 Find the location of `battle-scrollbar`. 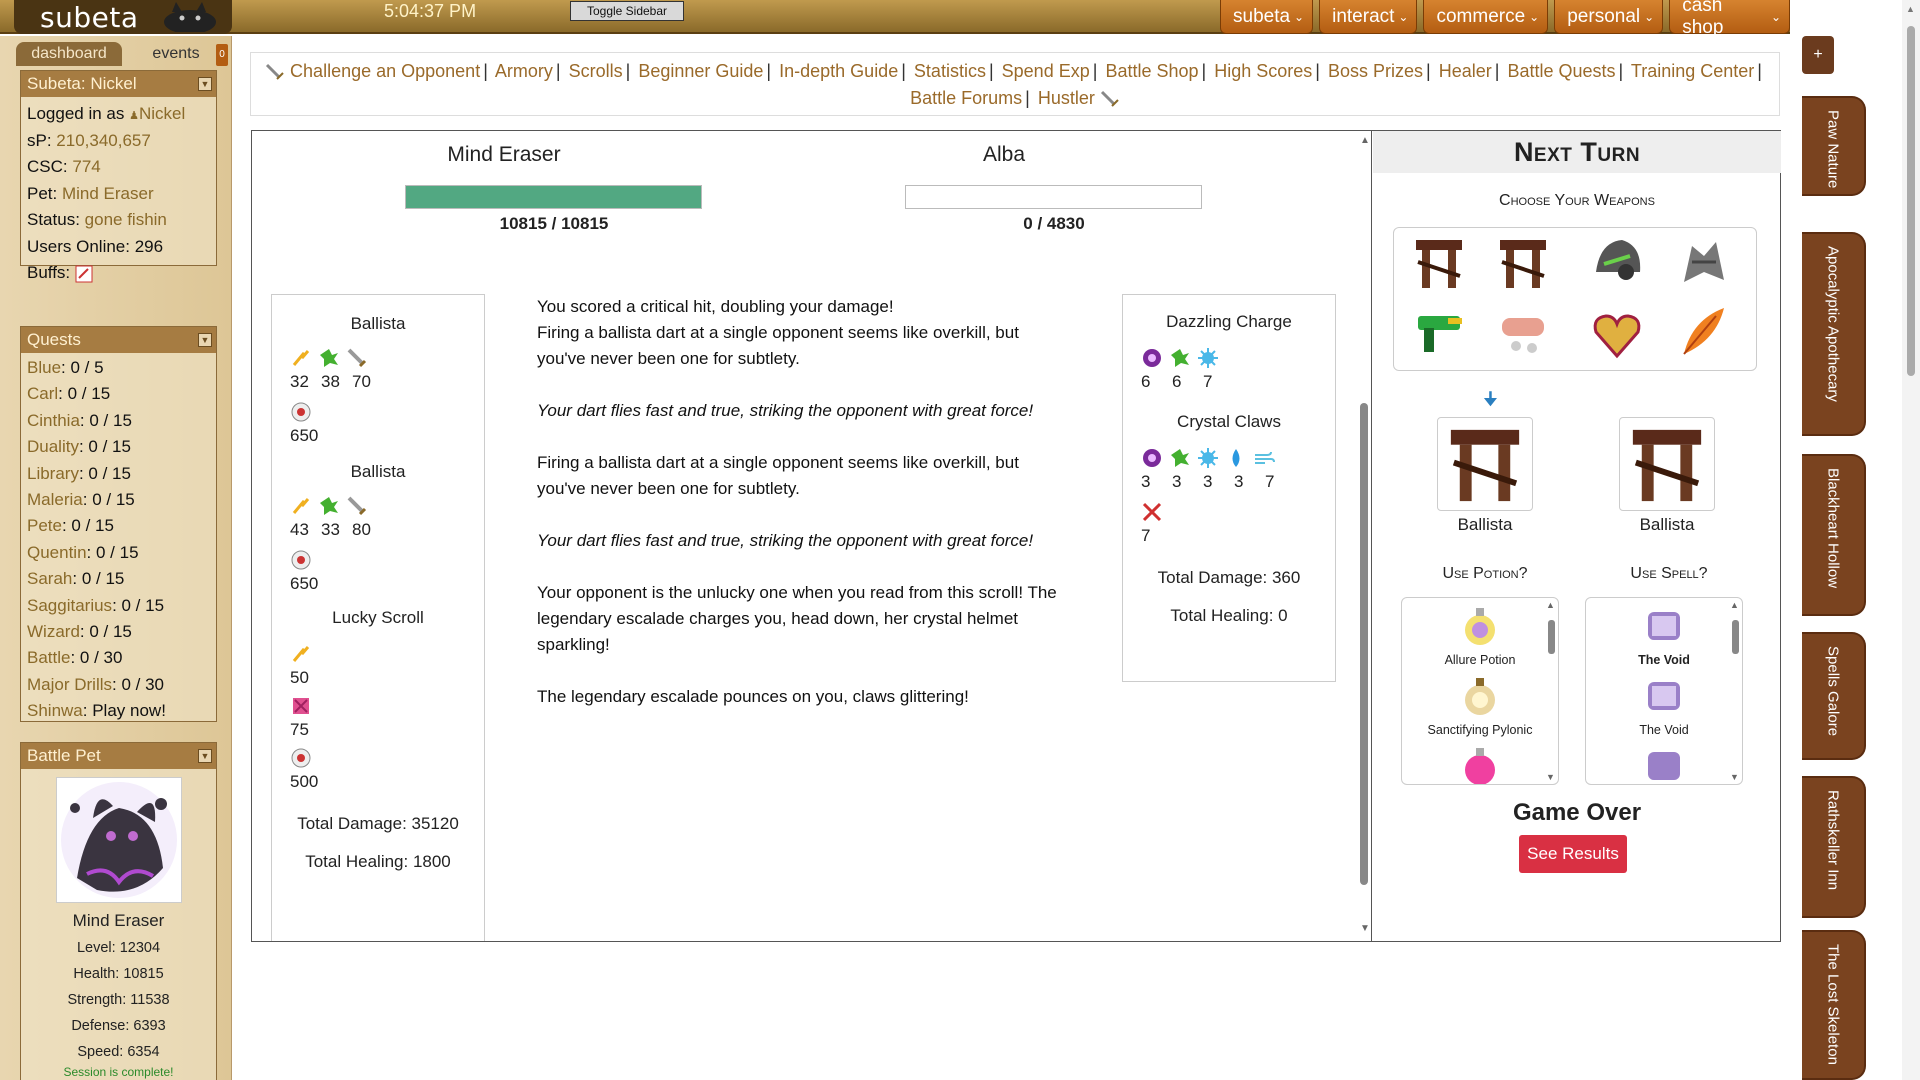

battle-scrollbar is located at coordinates (1364, 644).